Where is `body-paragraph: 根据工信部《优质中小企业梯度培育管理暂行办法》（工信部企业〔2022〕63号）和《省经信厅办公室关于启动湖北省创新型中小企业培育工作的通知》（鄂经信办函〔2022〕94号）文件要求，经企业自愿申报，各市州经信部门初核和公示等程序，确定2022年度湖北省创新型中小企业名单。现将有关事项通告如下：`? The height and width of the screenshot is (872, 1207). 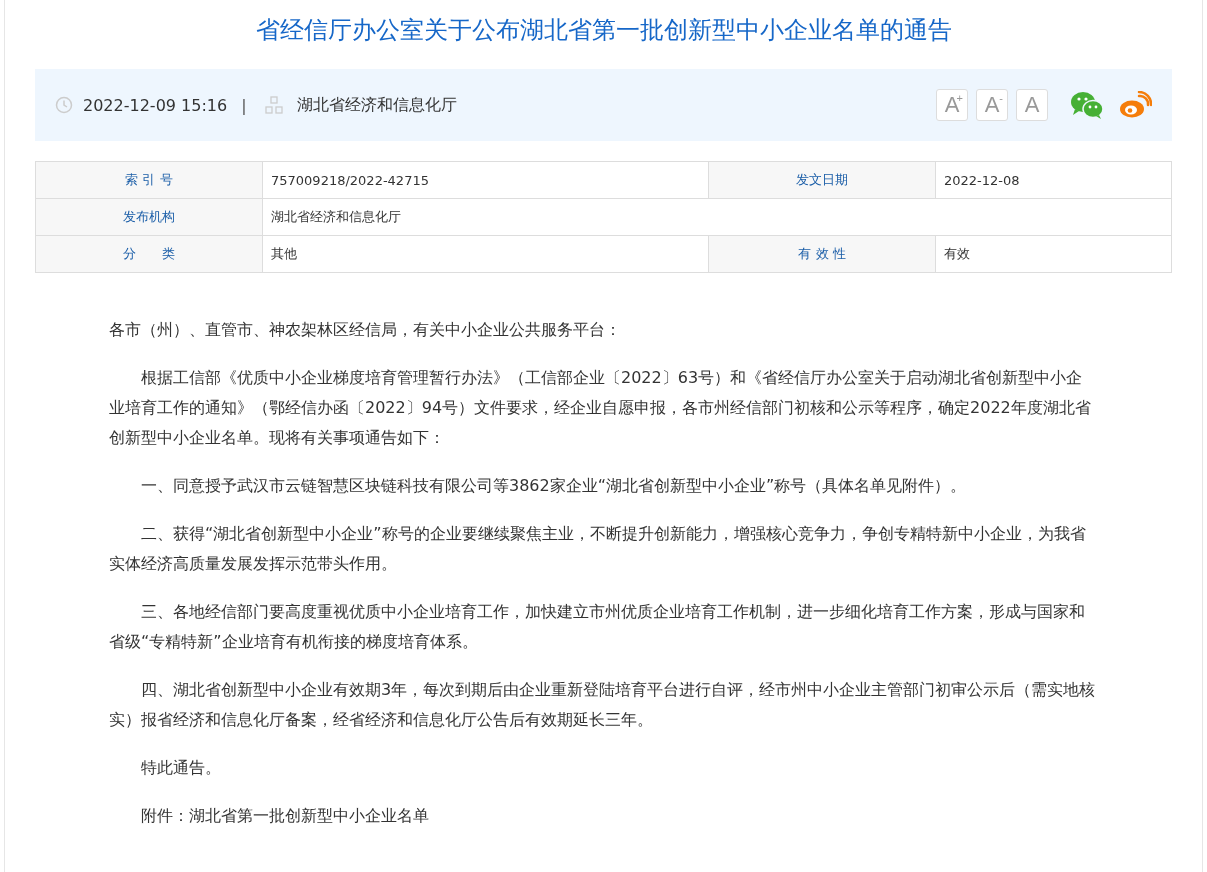
body-paragraph: 根据工信部《优质中小企业梯度培育管理暂行办法》（工信部企业〔2022〕63号）和《省经信厅办公室关于启动湖北省创新型中小企业培育工作的通知》（鄂经信办函〔2022〕94号）文件要求，经企业自愿申报，各市州经信部门初核和公示等程序，确定2022年度湖北省创新型中小企业名单。现将有关事项通告如下： is located at coordinates (600, 408).